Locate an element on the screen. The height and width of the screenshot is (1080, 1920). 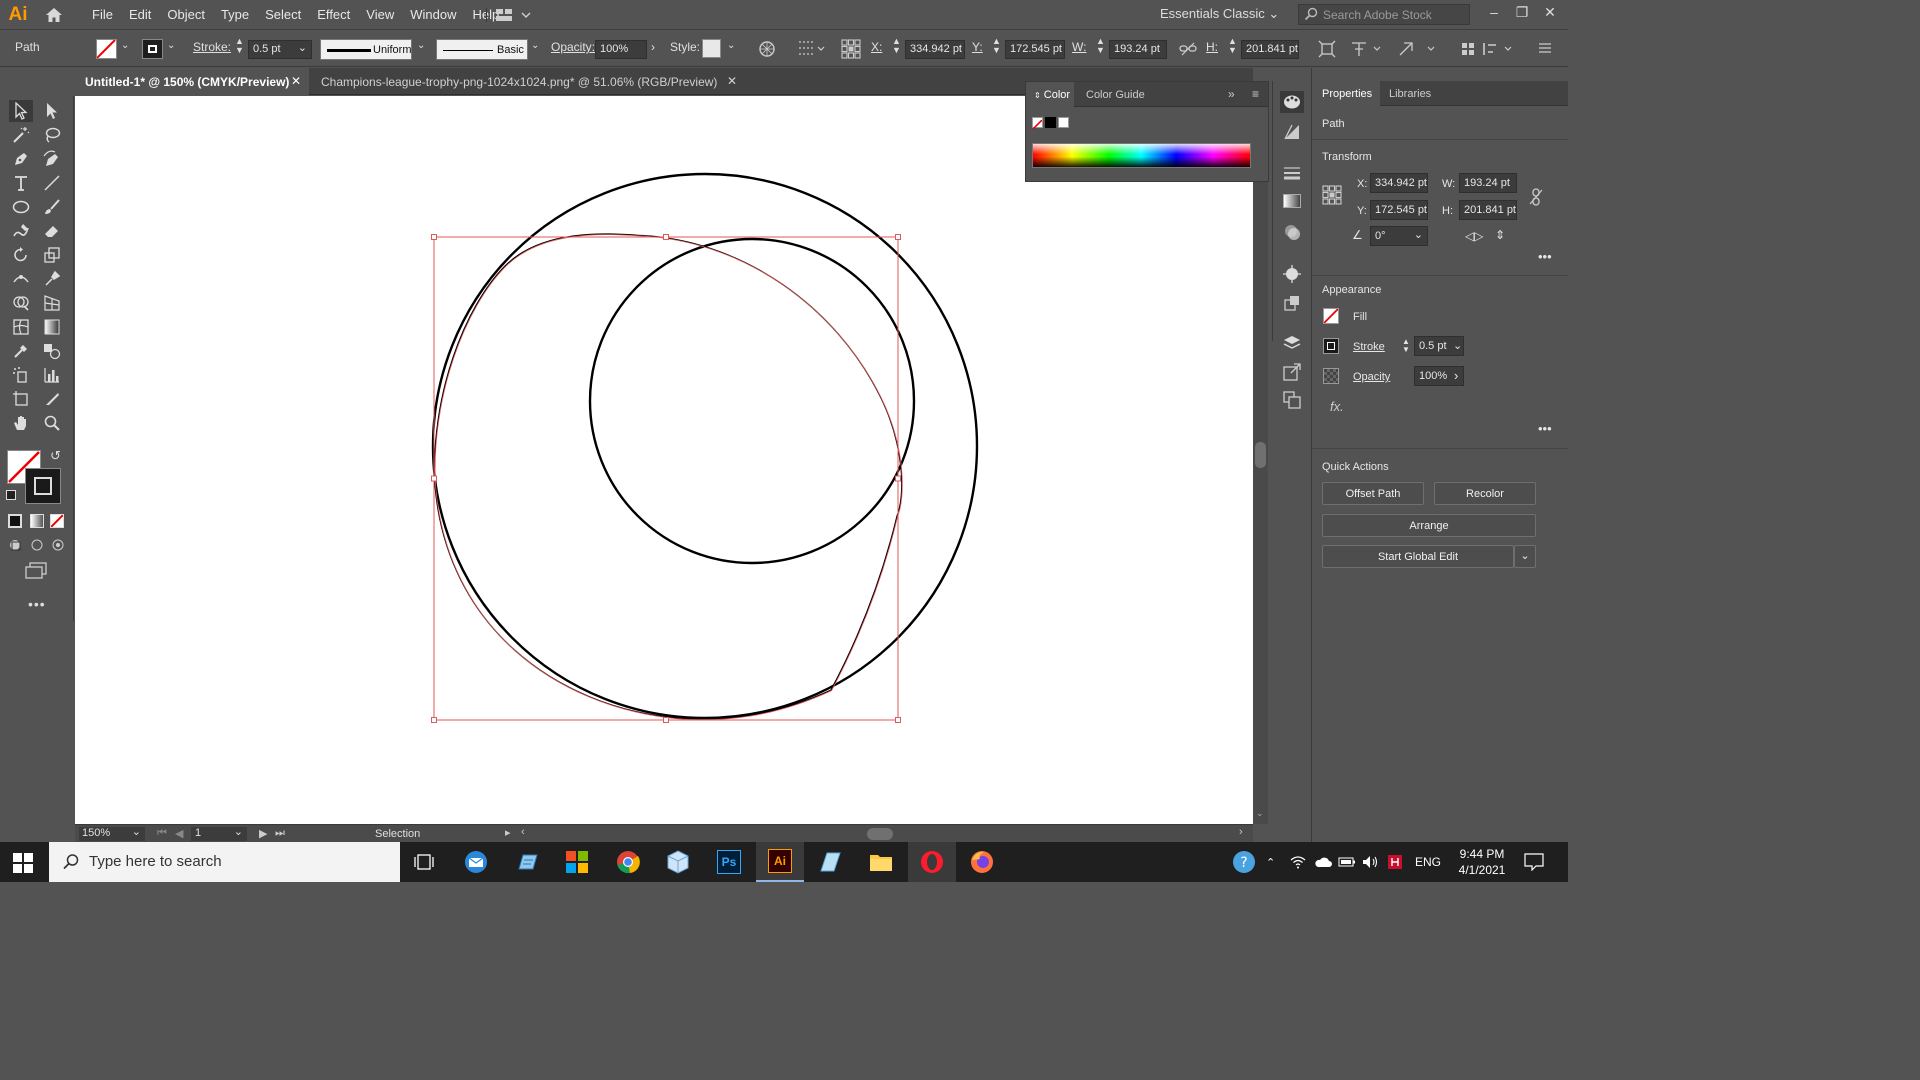
more-options-icon: ••• is located at coordinates (1545, 256).